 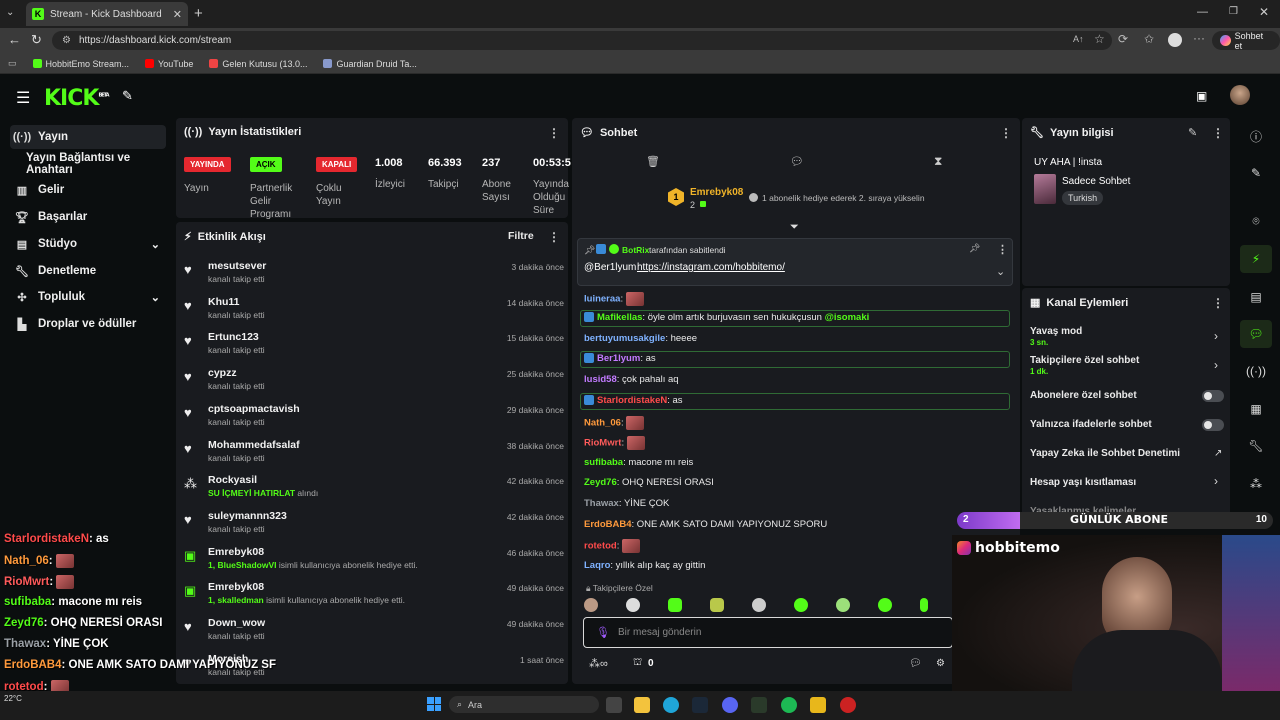 What do you see at coordinates (1045, 189) in the screenshot?
I see `category-thumbnail` at bounding box center [1045, 189].